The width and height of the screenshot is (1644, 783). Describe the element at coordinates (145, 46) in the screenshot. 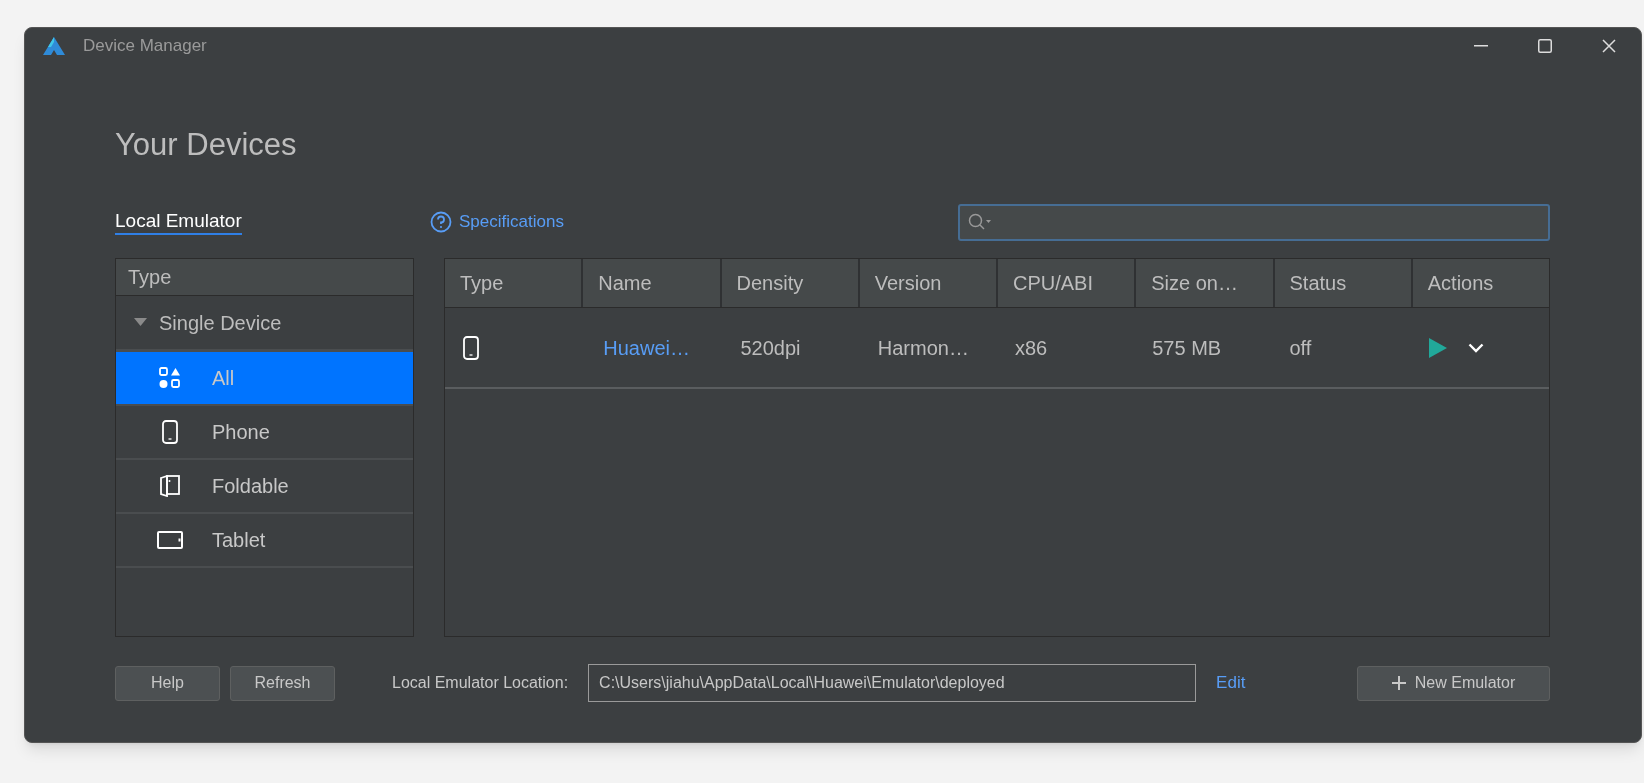

I see `window-title: Device Manager` at that location.